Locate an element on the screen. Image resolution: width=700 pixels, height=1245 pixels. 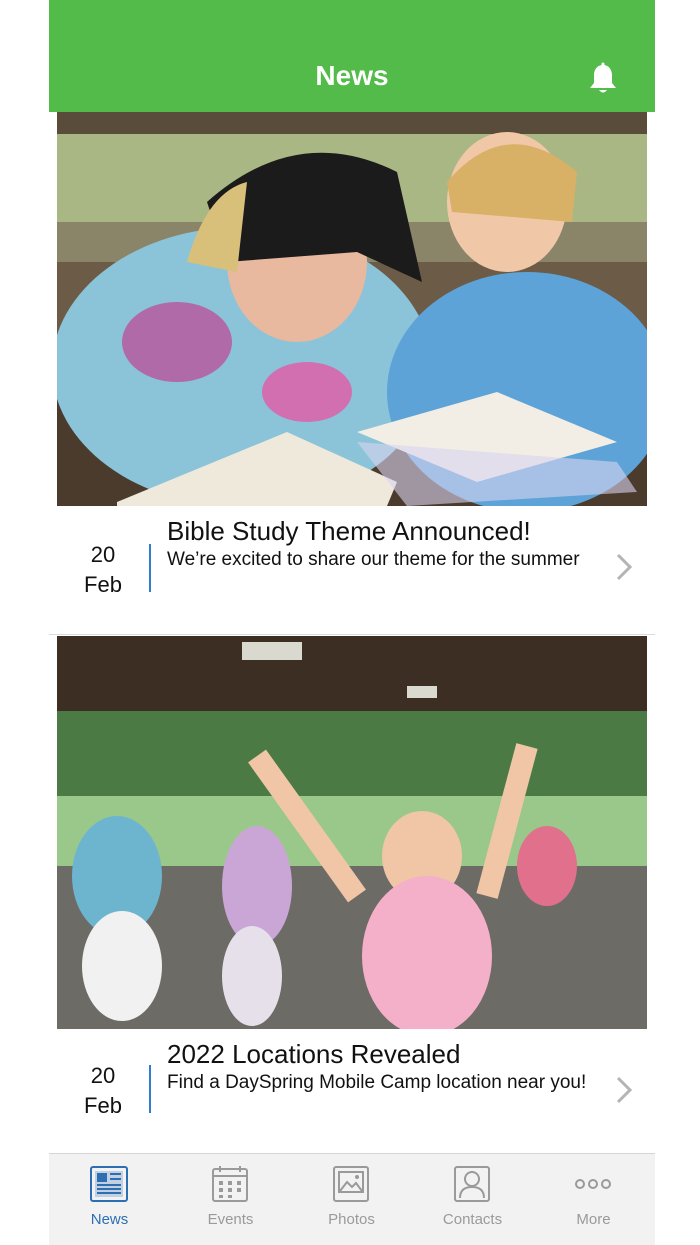
tab-more: More is located at coordinates (593, 1199).